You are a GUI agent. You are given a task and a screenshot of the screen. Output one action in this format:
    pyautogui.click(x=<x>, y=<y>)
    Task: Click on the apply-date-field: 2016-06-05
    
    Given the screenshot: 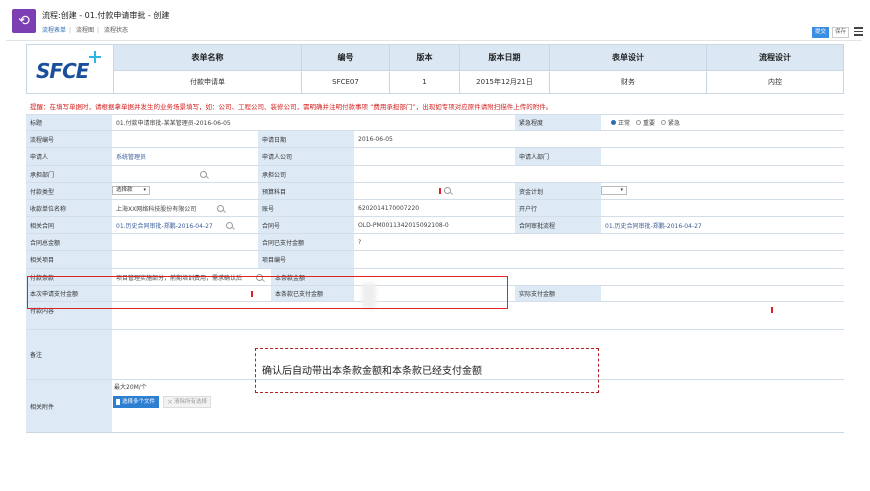 What is the action you would take?
    pyautogui.click(x=434, y=139)
    